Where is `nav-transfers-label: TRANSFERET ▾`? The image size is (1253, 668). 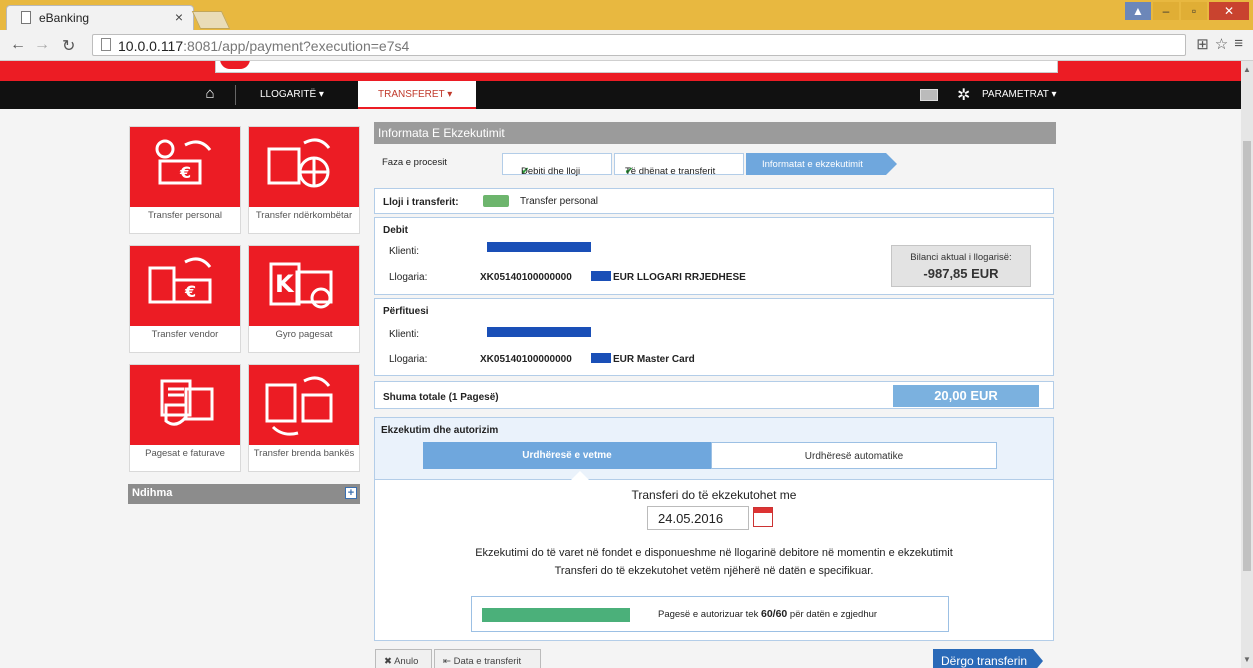 nav-transfers-label: TRANSFERET ▾ is located at coordinates (415, 94).